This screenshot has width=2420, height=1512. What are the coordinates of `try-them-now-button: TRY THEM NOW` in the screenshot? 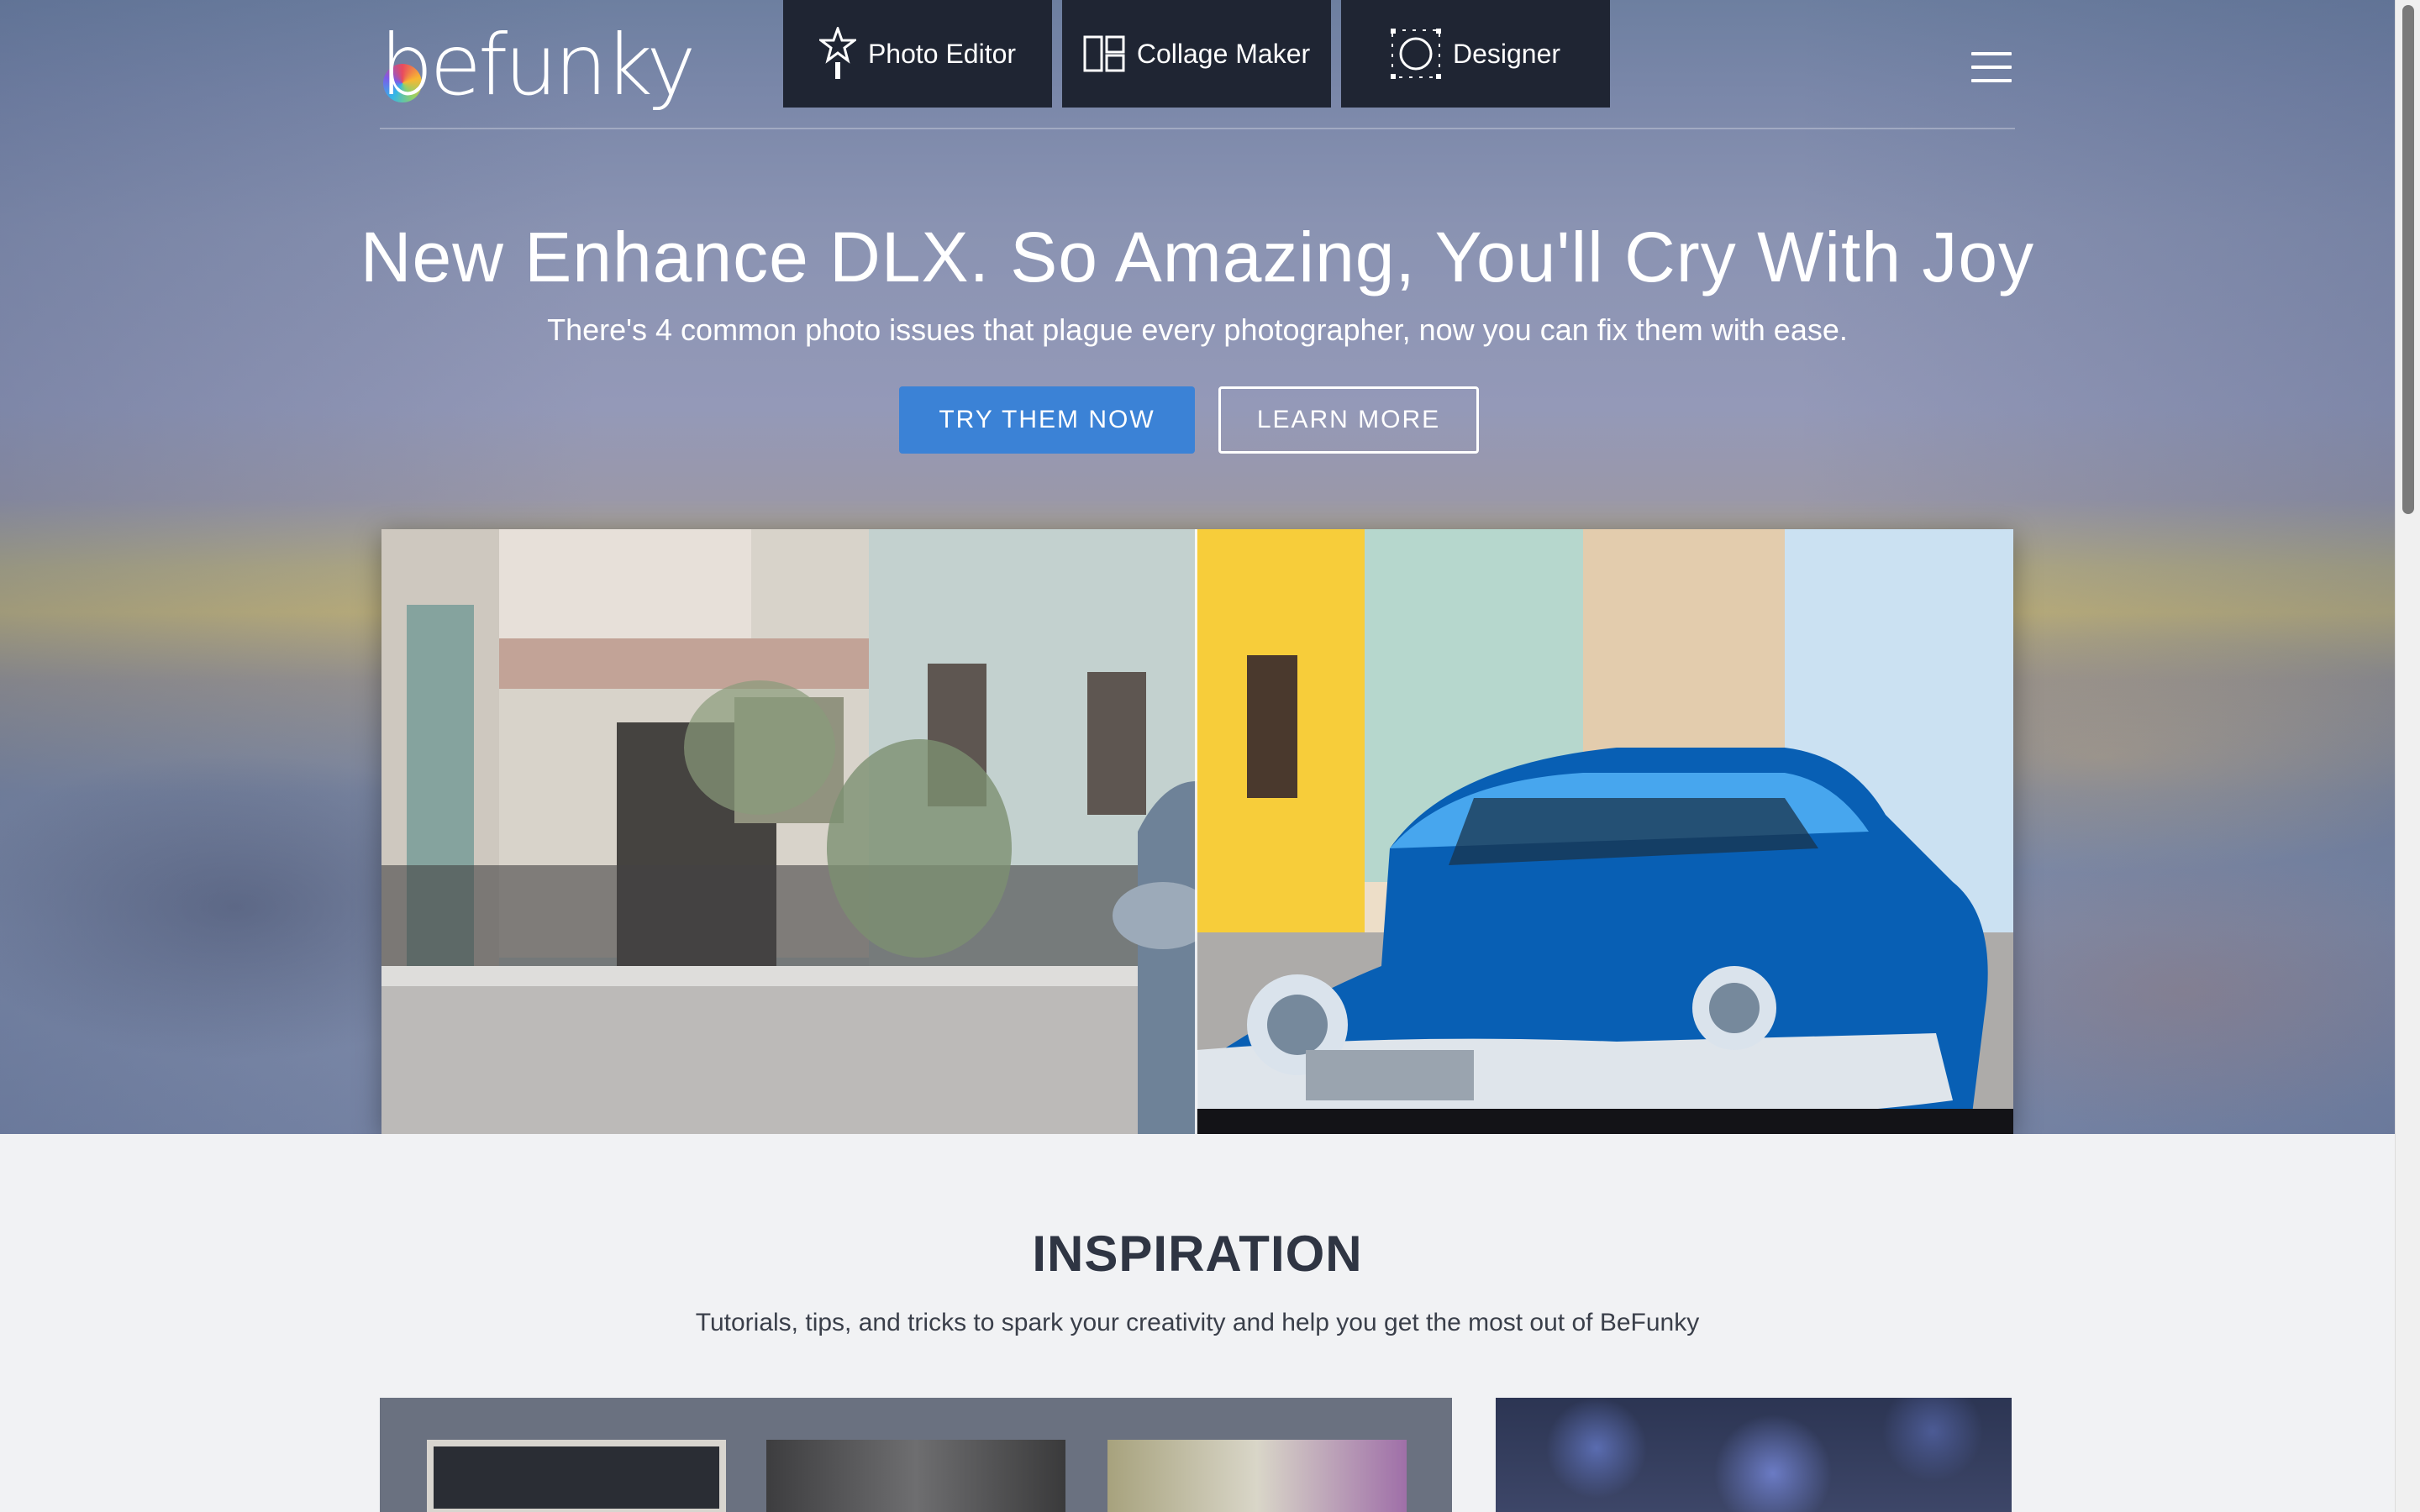 It's located at (1047, 420).